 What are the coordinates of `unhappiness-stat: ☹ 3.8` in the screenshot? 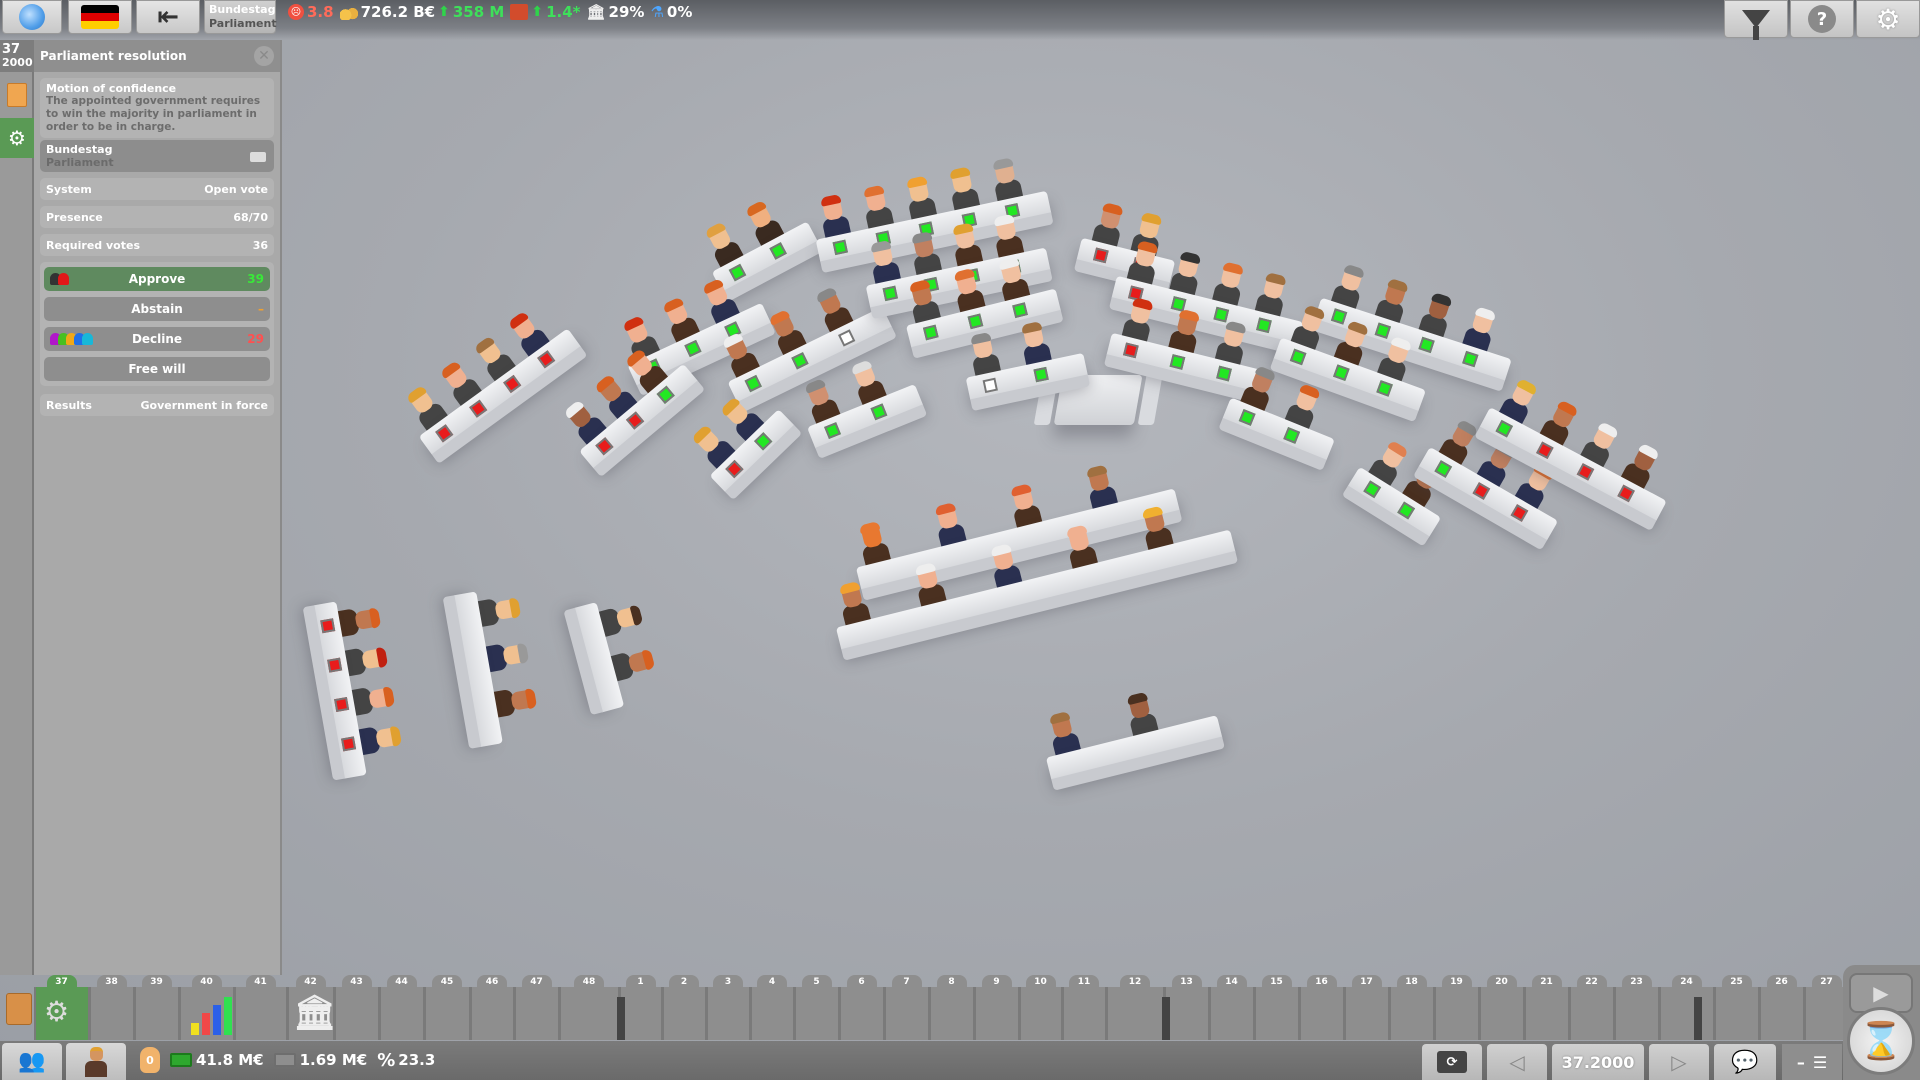 It's located at (311, 12).